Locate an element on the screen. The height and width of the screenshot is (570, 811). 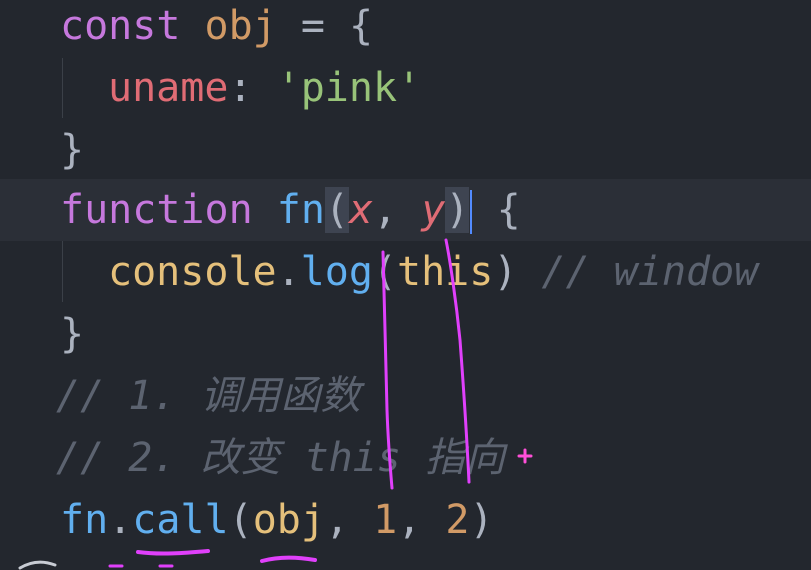
colon: : is located at coordinates (240, 88).